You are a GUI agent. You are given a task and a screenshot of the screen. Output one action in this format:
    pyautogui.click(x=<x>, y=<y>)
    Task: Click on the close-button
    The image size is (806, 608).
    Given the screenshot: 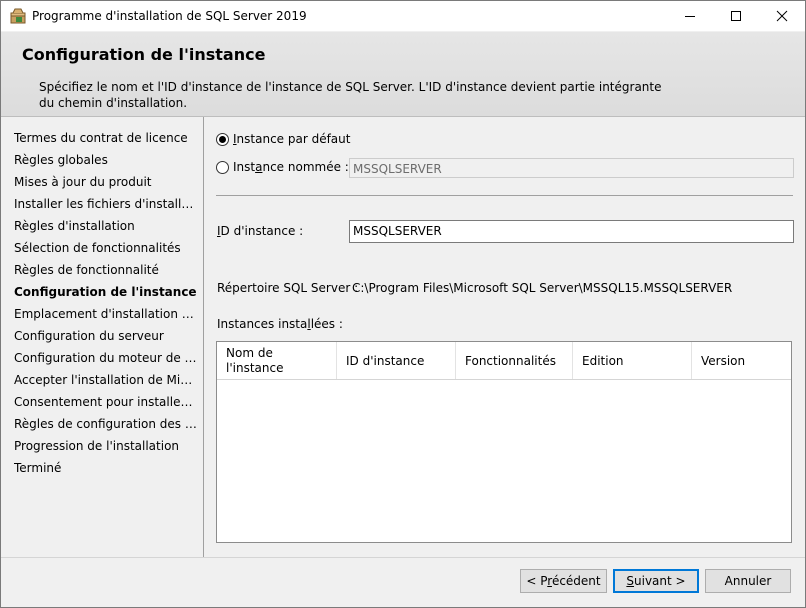 What is the action you would take?
    pyautogui.click(x=782, y=16)
    